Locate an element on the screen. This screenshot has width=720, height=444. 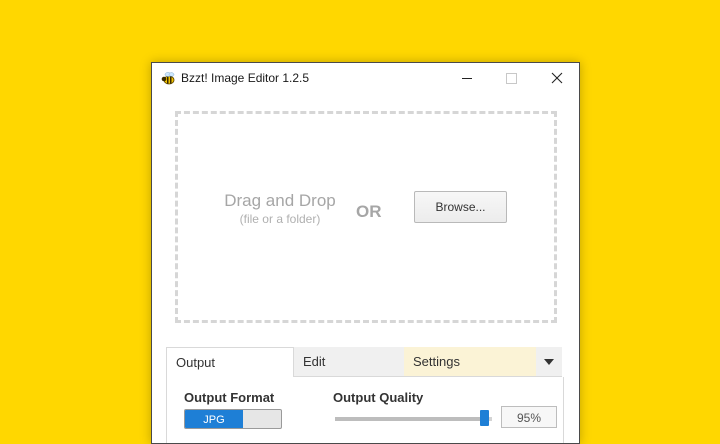
maximize-icon is located at coordinates (511, 78).